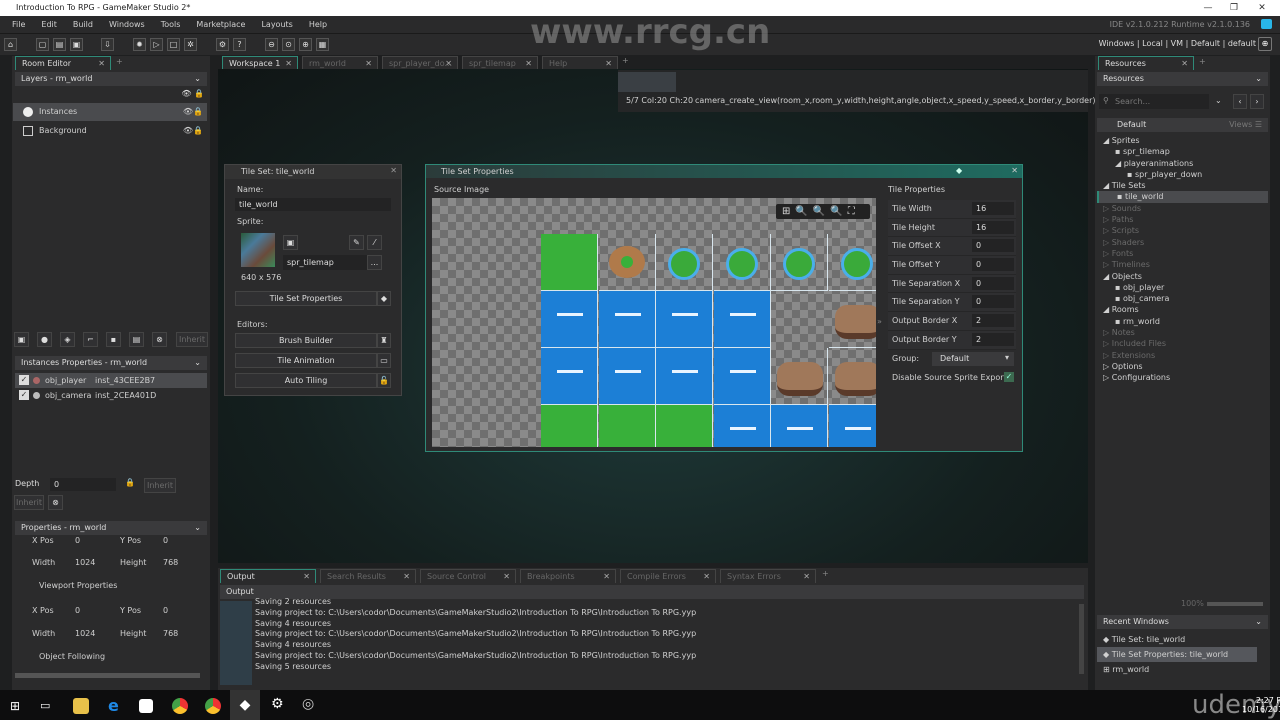 The height and width of the screenshot is (720, 1280). I want to click on sprite-select: spr_tilemap, so click(325, 262).